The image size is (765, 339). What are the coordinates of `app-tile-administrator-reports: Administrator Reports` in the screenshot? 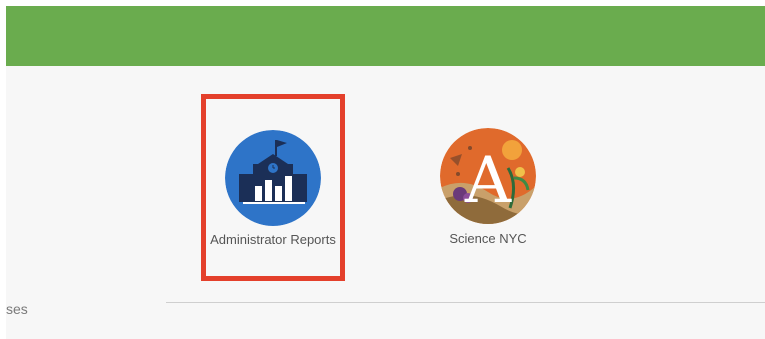 It's located at (273, 187).